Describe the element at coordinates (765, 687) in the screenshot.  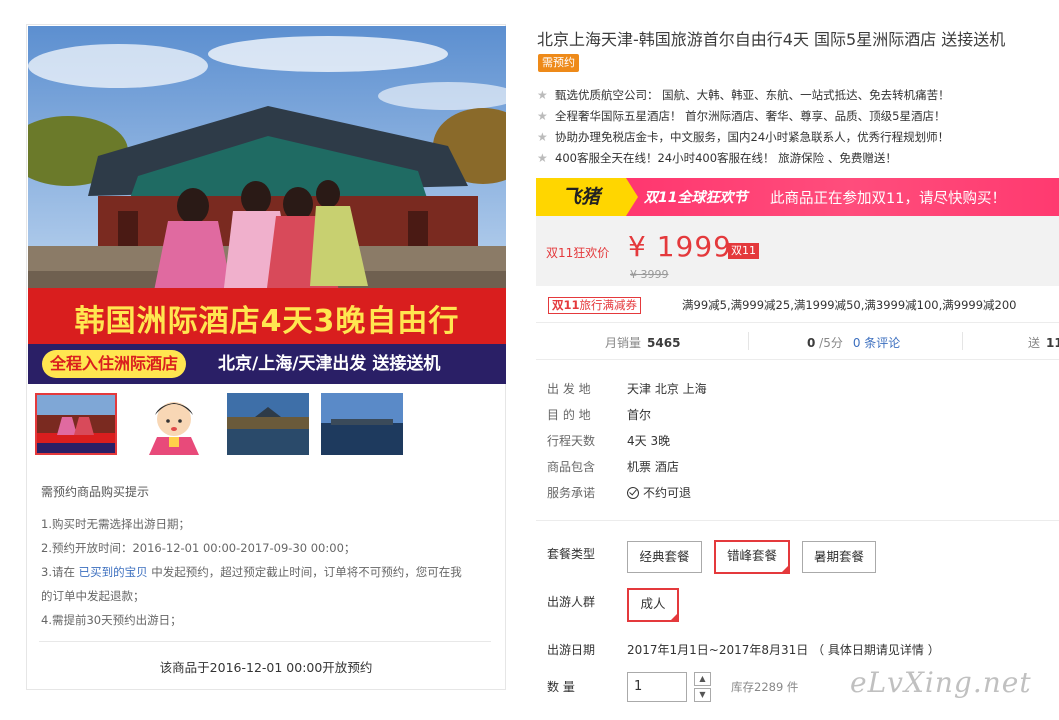
I see `stock-count: 库存2289 件` at that location.